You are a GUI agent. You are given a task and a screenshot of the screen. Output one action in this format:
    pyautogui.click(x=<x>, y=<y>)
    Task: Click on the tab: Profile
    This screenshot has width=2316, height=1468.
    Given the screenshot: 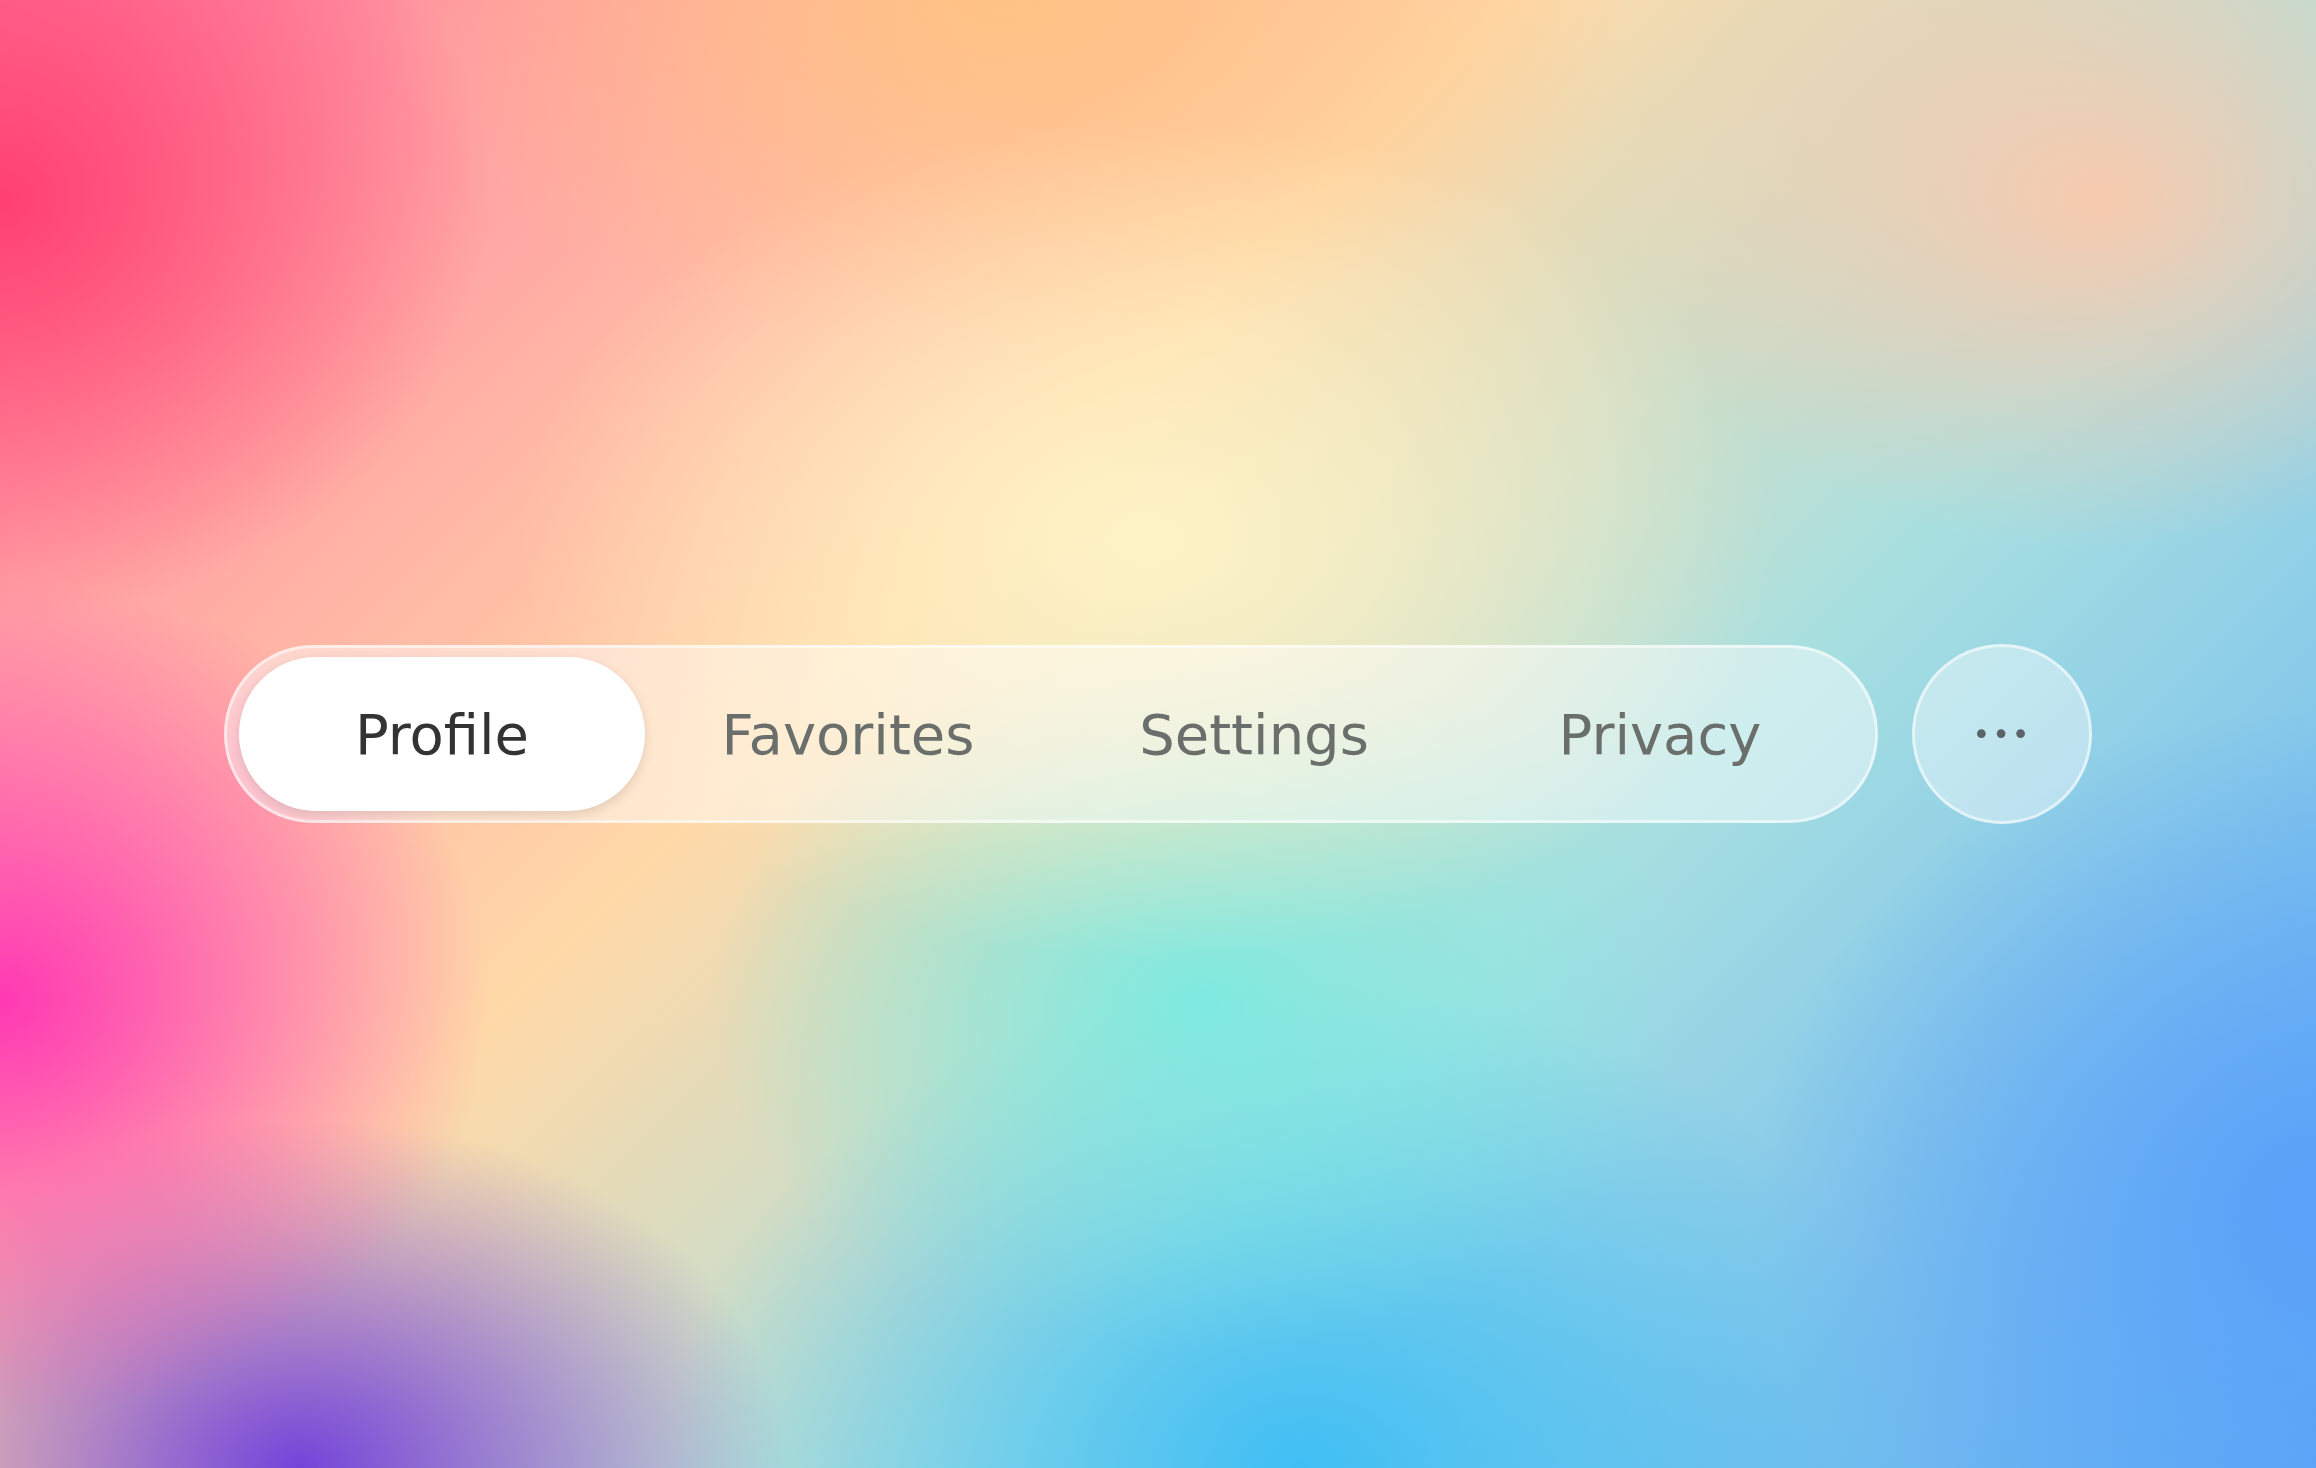 What is the action you would take?
    pyautogui.click(x=442, y=734)
    